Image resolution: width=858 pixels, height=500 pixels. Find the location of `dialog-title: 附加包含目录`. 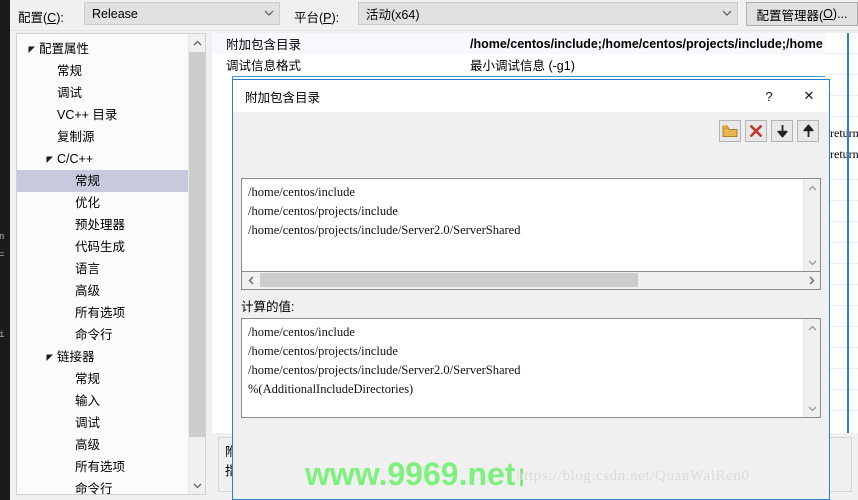

dialog-title: 附加包含目录 is located at coordinates (283, 97).